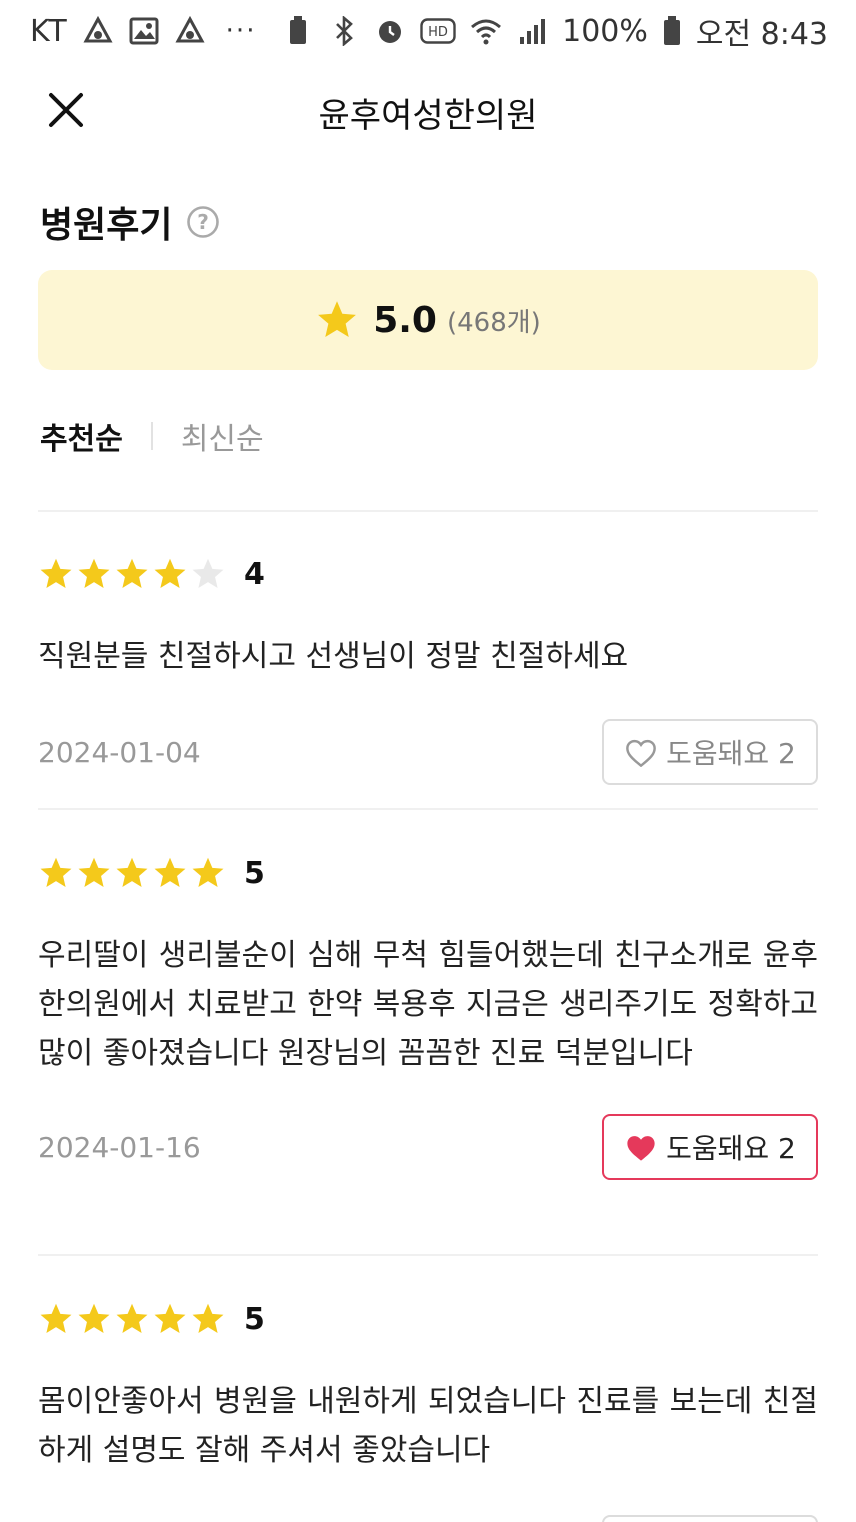  I want to click on sort-tabs: 추천순 최신순, so click(152, 436).